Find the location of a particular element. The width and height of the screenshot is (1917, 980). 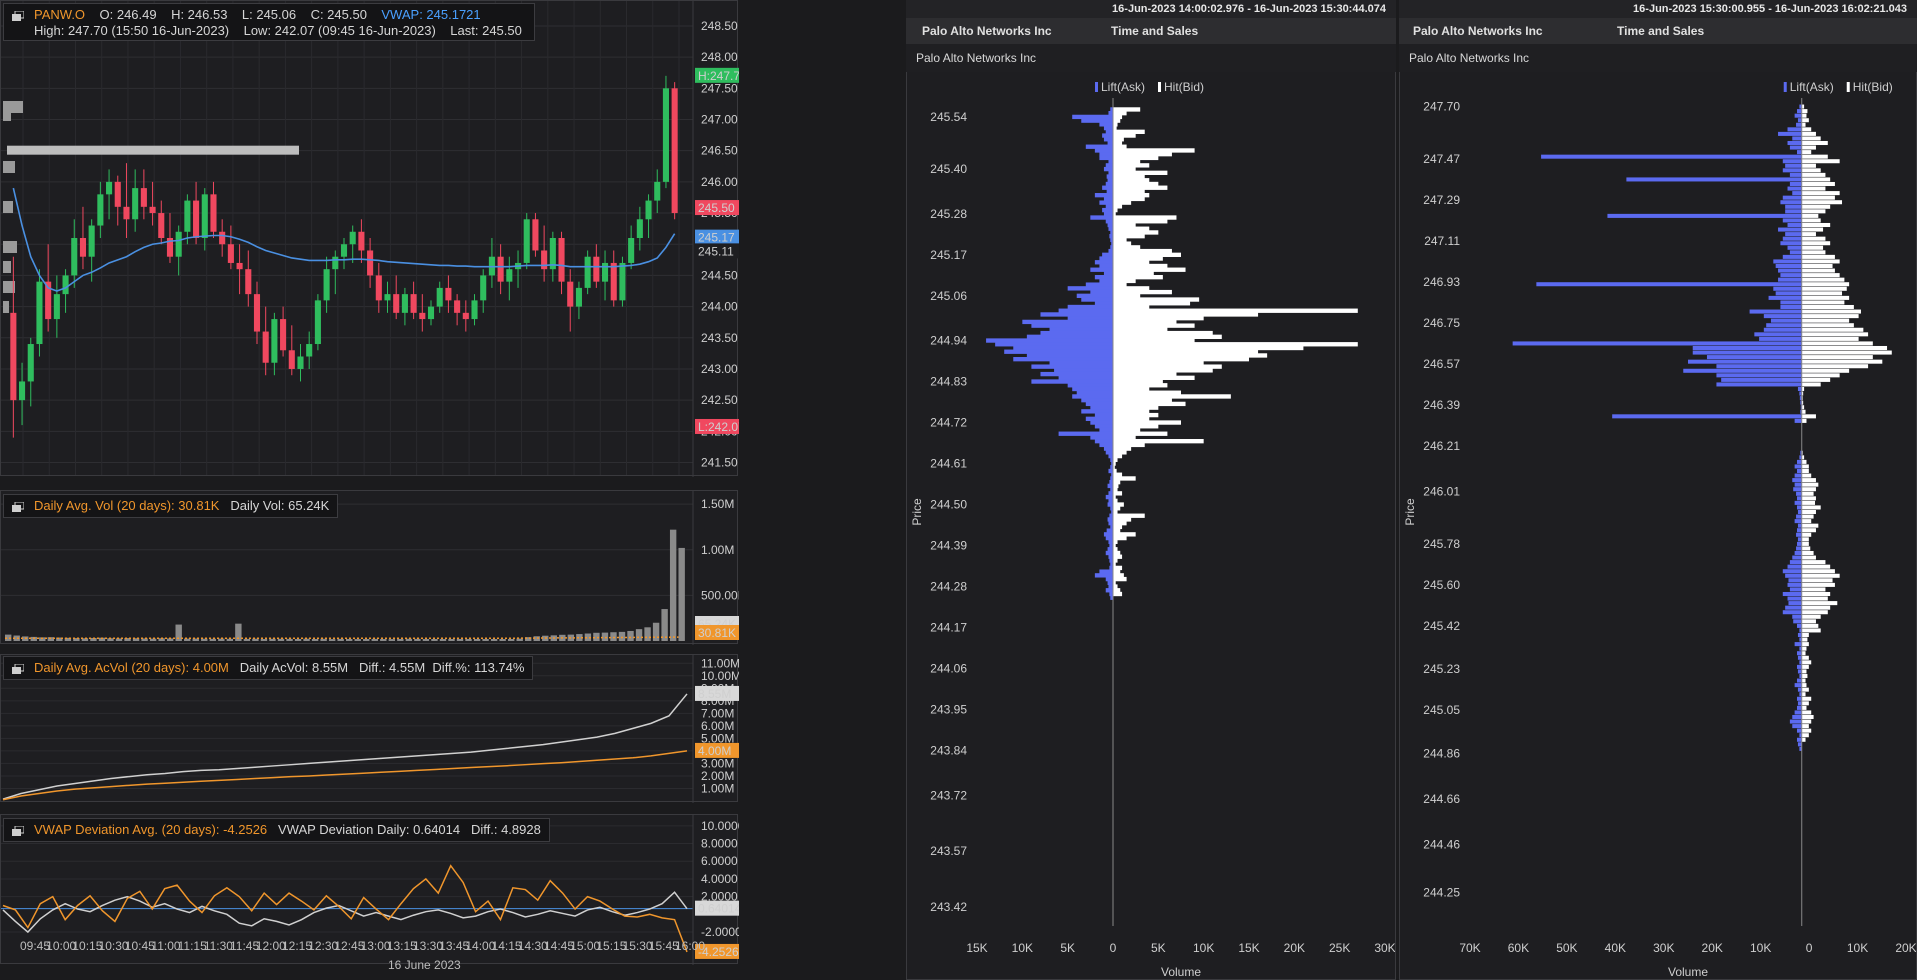

volume-tick: 25K is located at coordinates (1339, 948).